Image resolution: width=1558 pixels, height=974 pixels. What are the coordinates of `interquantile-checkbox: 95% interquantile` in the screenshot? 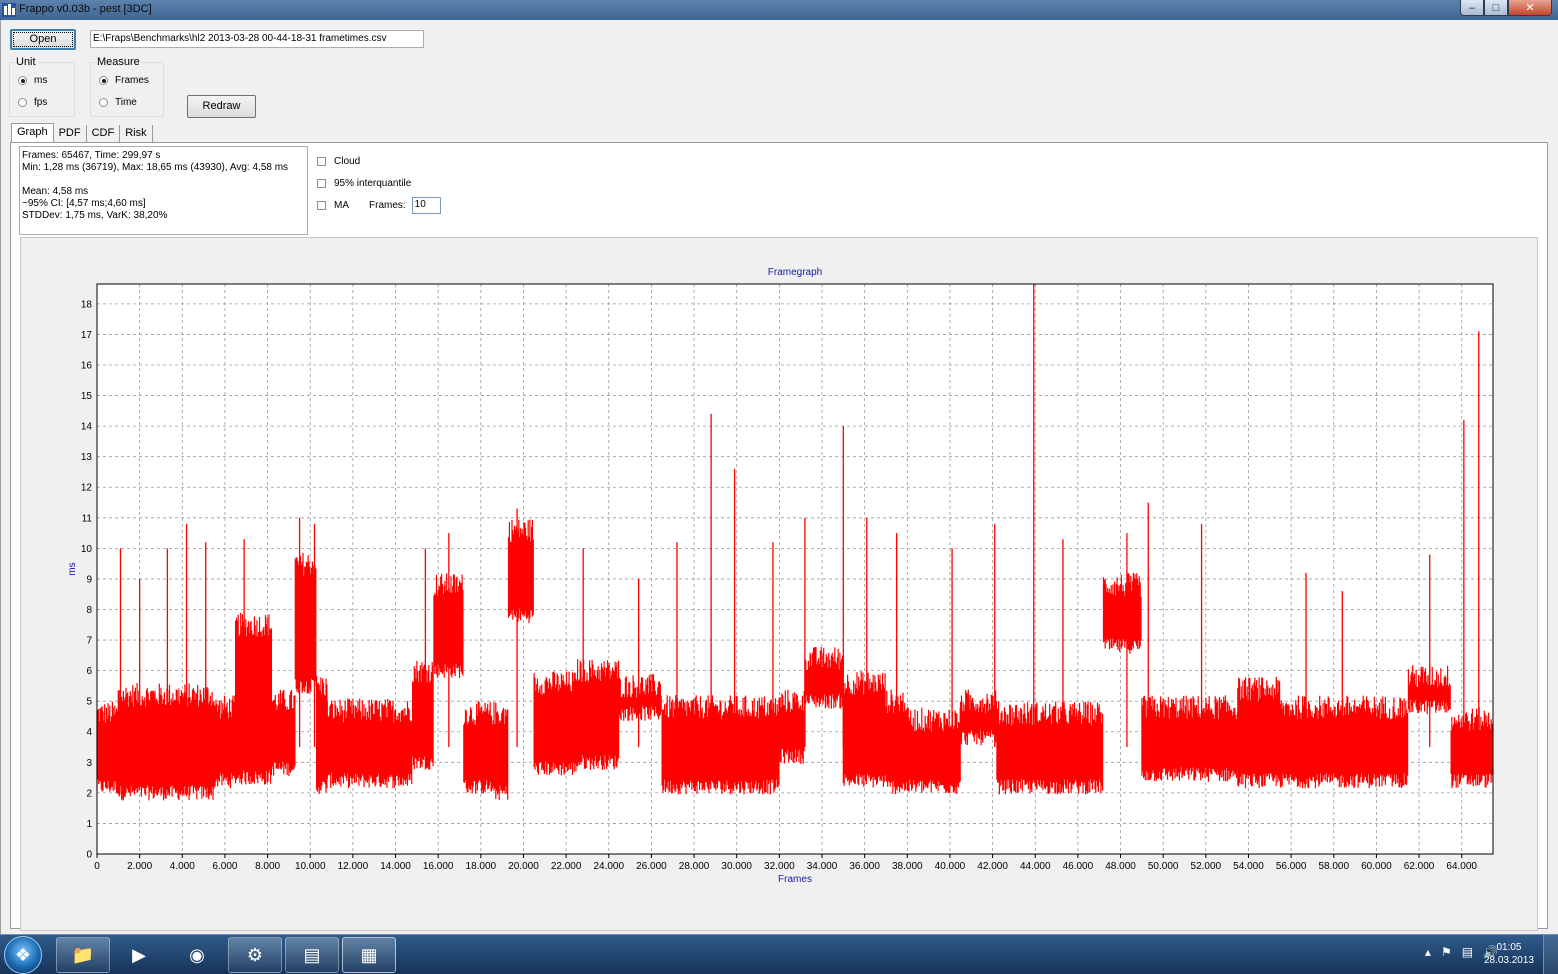 It's located at (364, 183).